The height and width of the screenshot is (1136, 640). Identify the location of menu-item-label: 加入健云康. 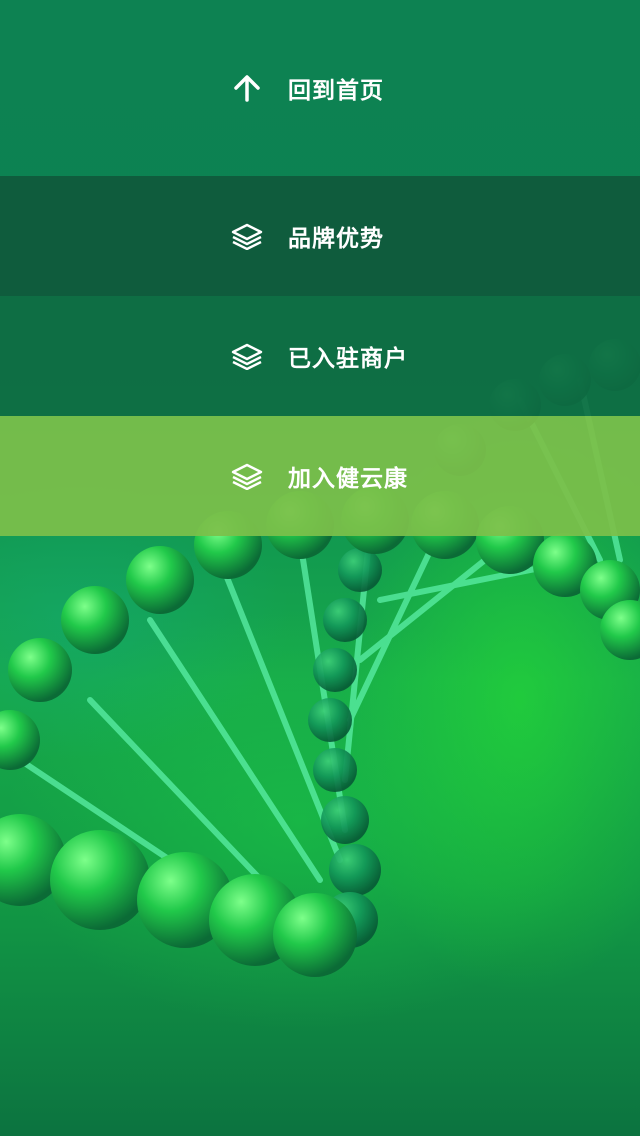
(348, 479).